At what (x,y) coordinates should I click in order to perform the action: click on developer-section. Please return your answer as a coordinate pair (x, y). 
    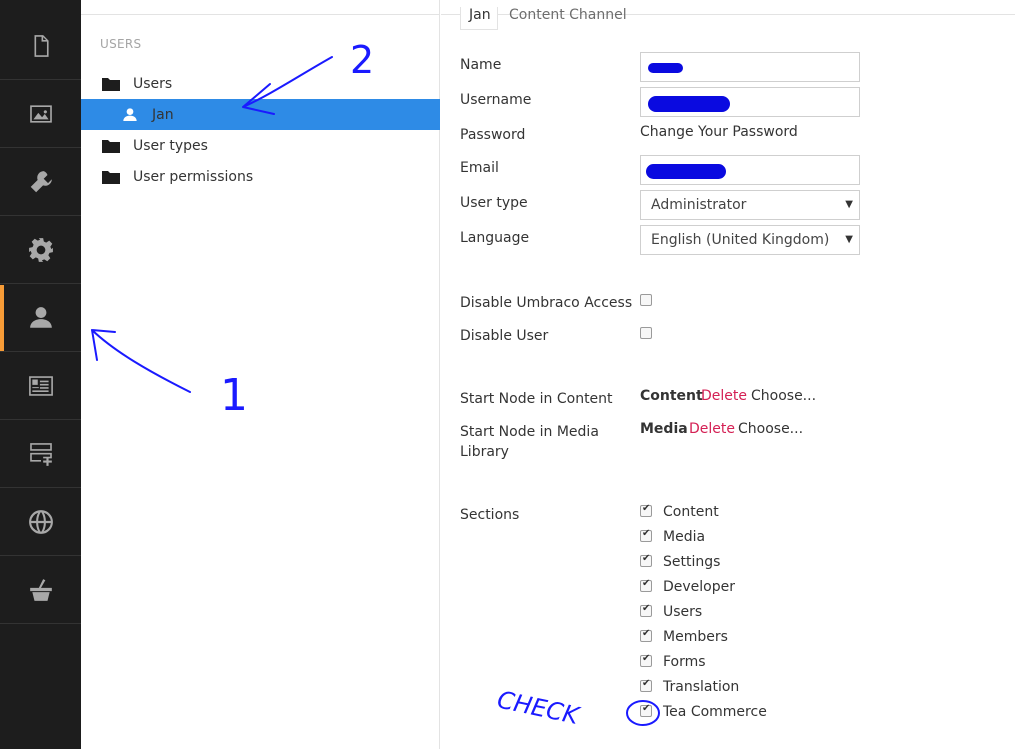
    Looking at the image, I should click on (40, 250).